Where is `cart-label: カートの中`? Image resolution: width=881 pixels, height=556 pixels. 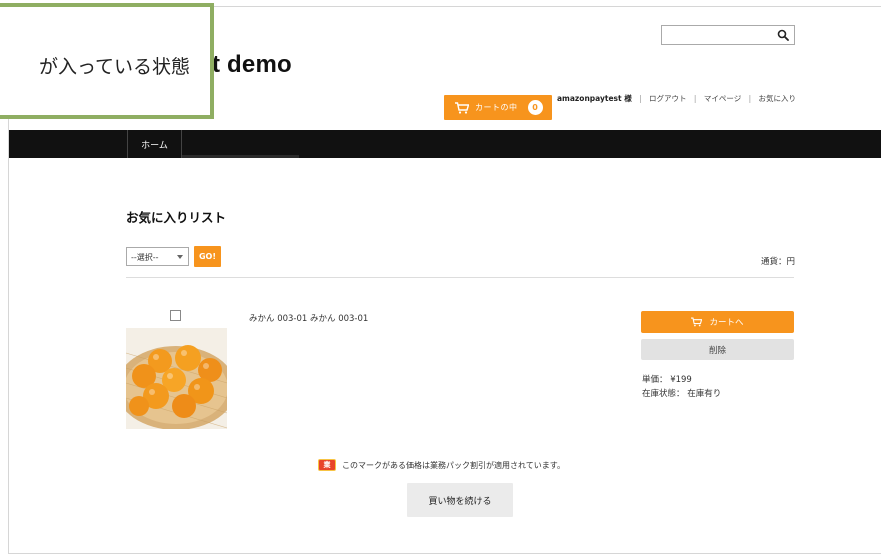 cart-label: カートの中 is located at coordinates (496, 107).